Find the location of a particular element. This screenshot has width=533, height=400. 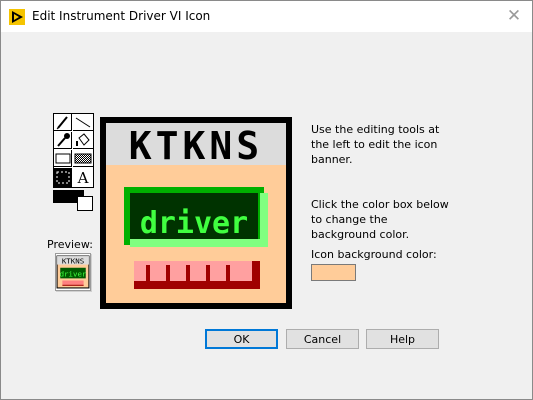

rectangle-icon is located at coordinates (63, 158).